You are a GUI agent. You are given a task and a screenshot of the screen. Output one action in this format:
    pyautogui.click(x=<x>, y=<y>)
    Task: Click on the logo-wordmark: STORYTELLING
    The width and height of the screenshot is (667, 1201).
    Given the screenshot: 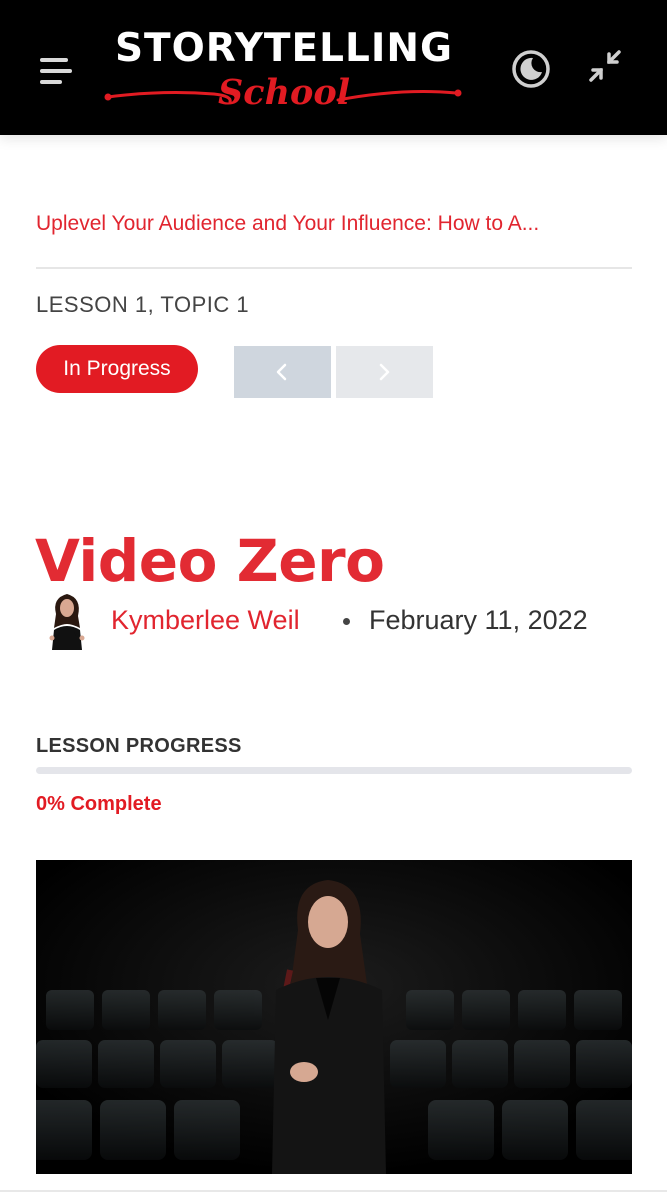 What is the action you would take?
    pyautogui.click(x=284, y=48)
    